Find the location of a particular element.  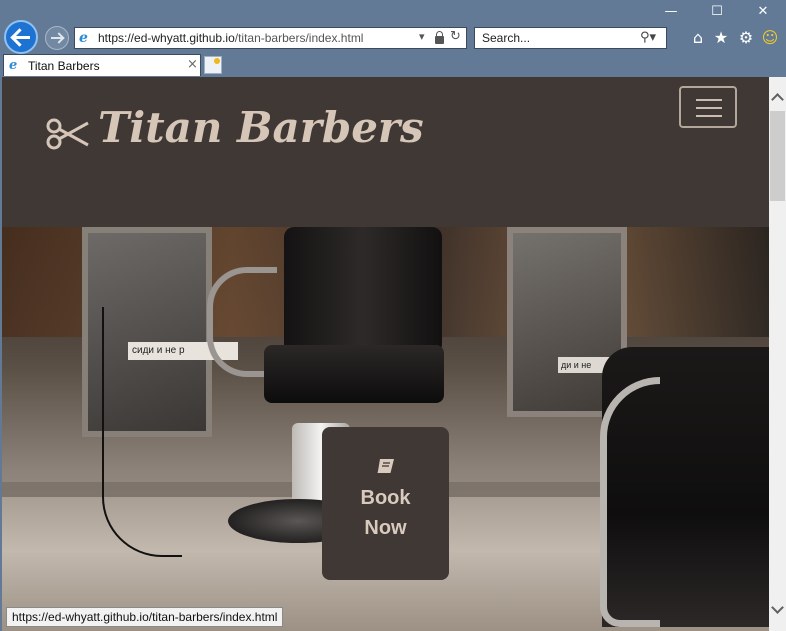

hero-chair-right-arm is located at coordinates (630, 502).